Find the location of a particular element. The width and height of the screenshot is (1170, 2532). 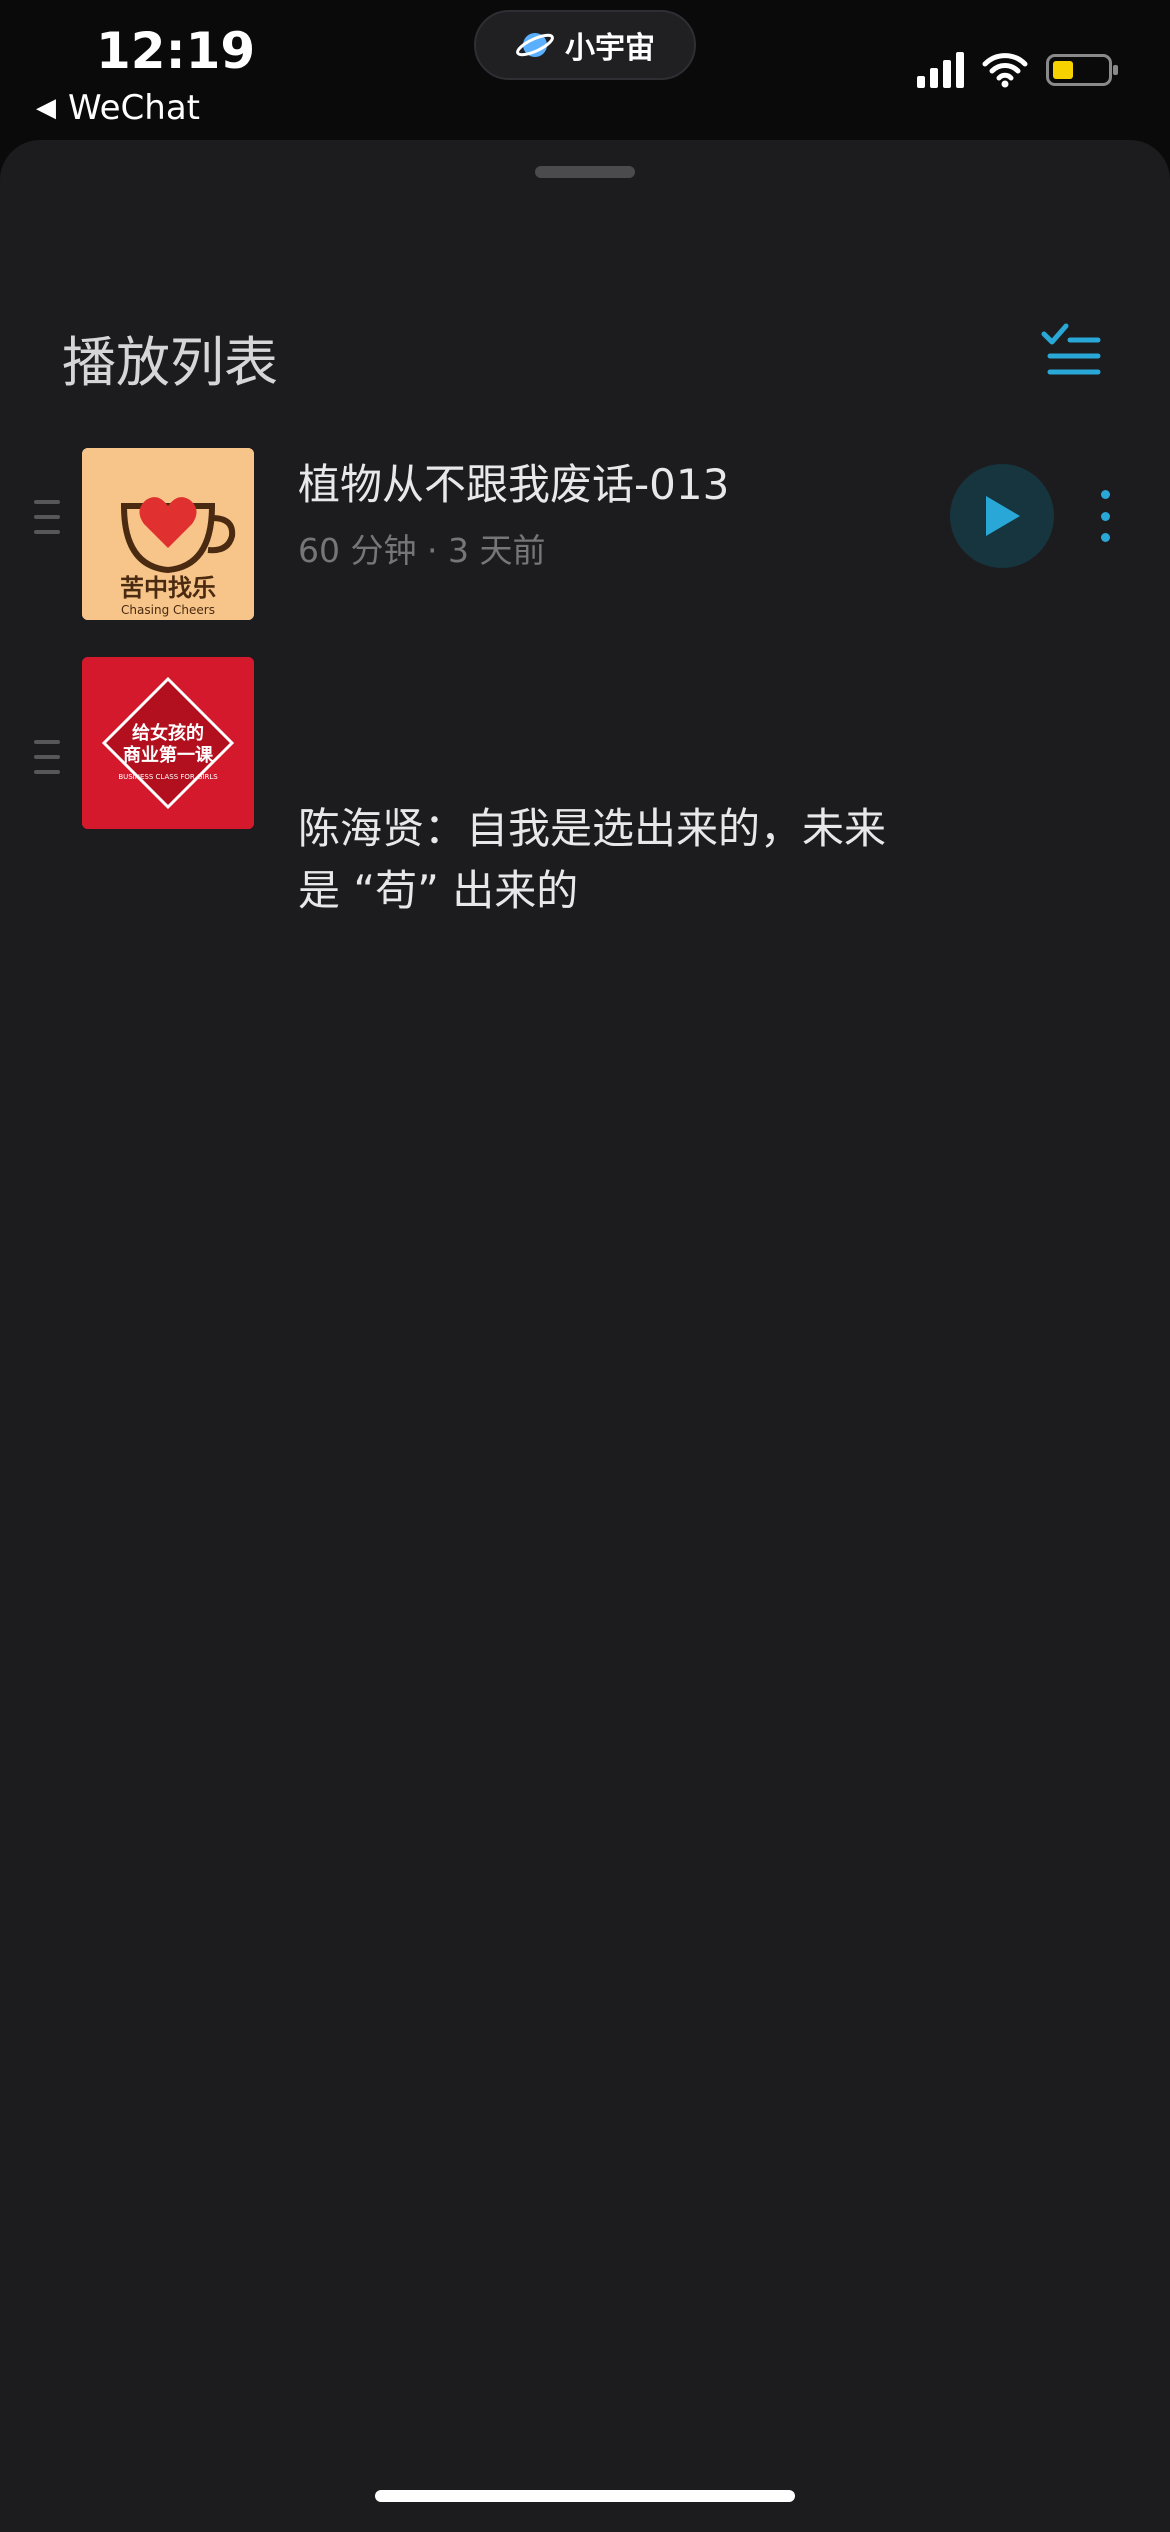

episode-title: 植物从不跟我废话-013 is located at coordinates (514, 484).